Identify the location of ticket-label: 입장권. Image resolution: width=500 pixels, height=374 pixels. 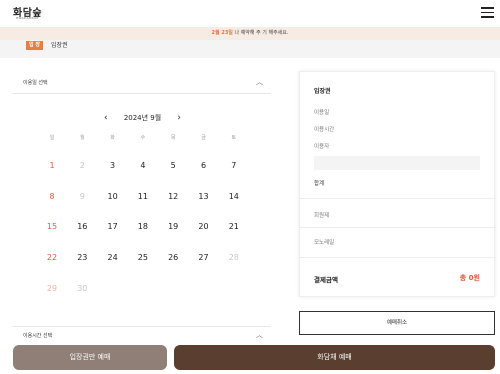
(59, 45).